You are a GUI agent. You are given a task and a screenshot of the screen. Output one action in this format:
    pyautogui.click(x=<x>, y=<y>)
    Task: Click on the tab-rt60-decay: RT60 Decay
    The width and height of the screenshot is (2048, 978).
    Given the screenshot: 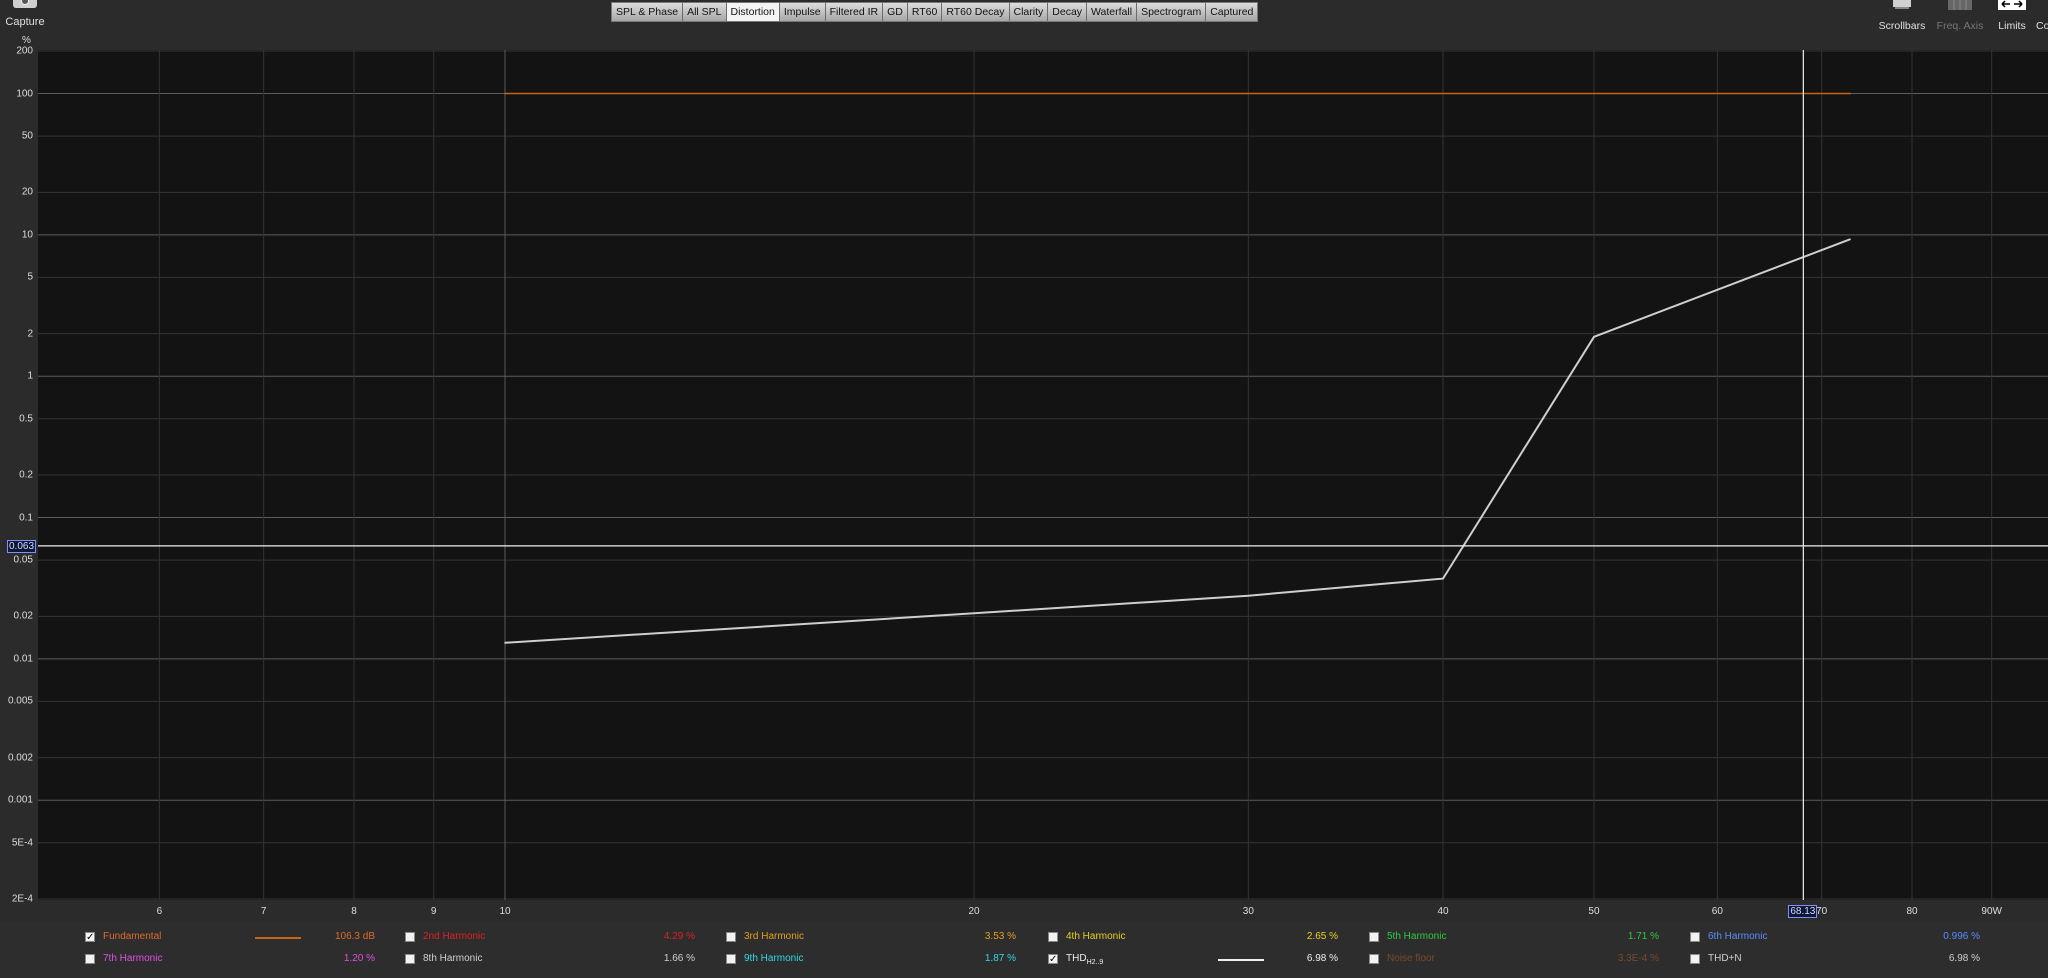 What is the action you would take?
    pyautogui.click(x=976, y=12)
    